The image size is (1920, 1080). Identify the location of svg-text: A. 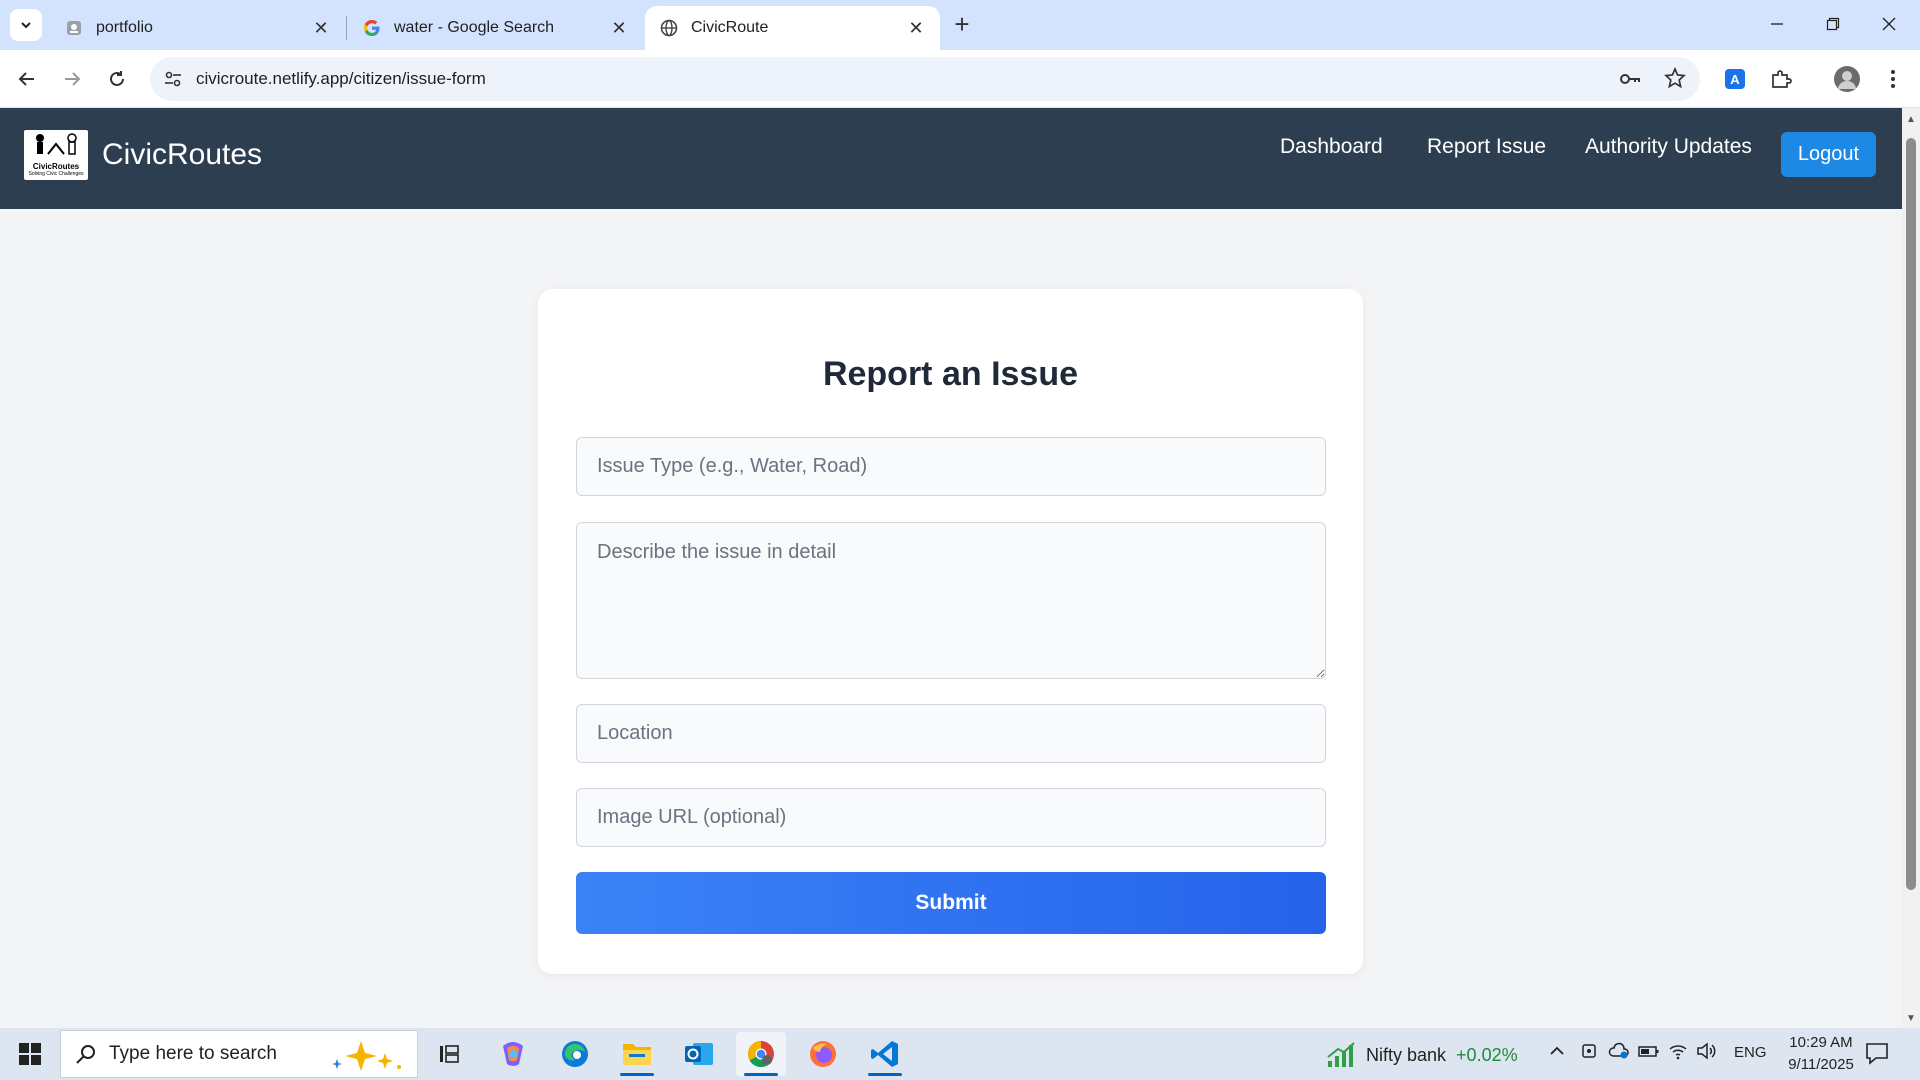
(1735, 79).